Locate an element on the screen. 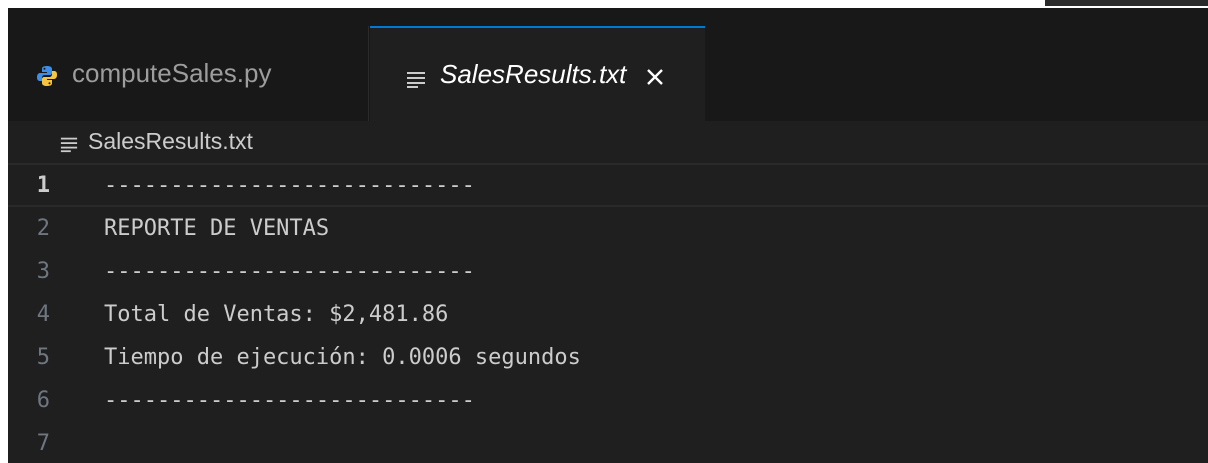  top-strip-dark is located at coordinates (1126, 3).